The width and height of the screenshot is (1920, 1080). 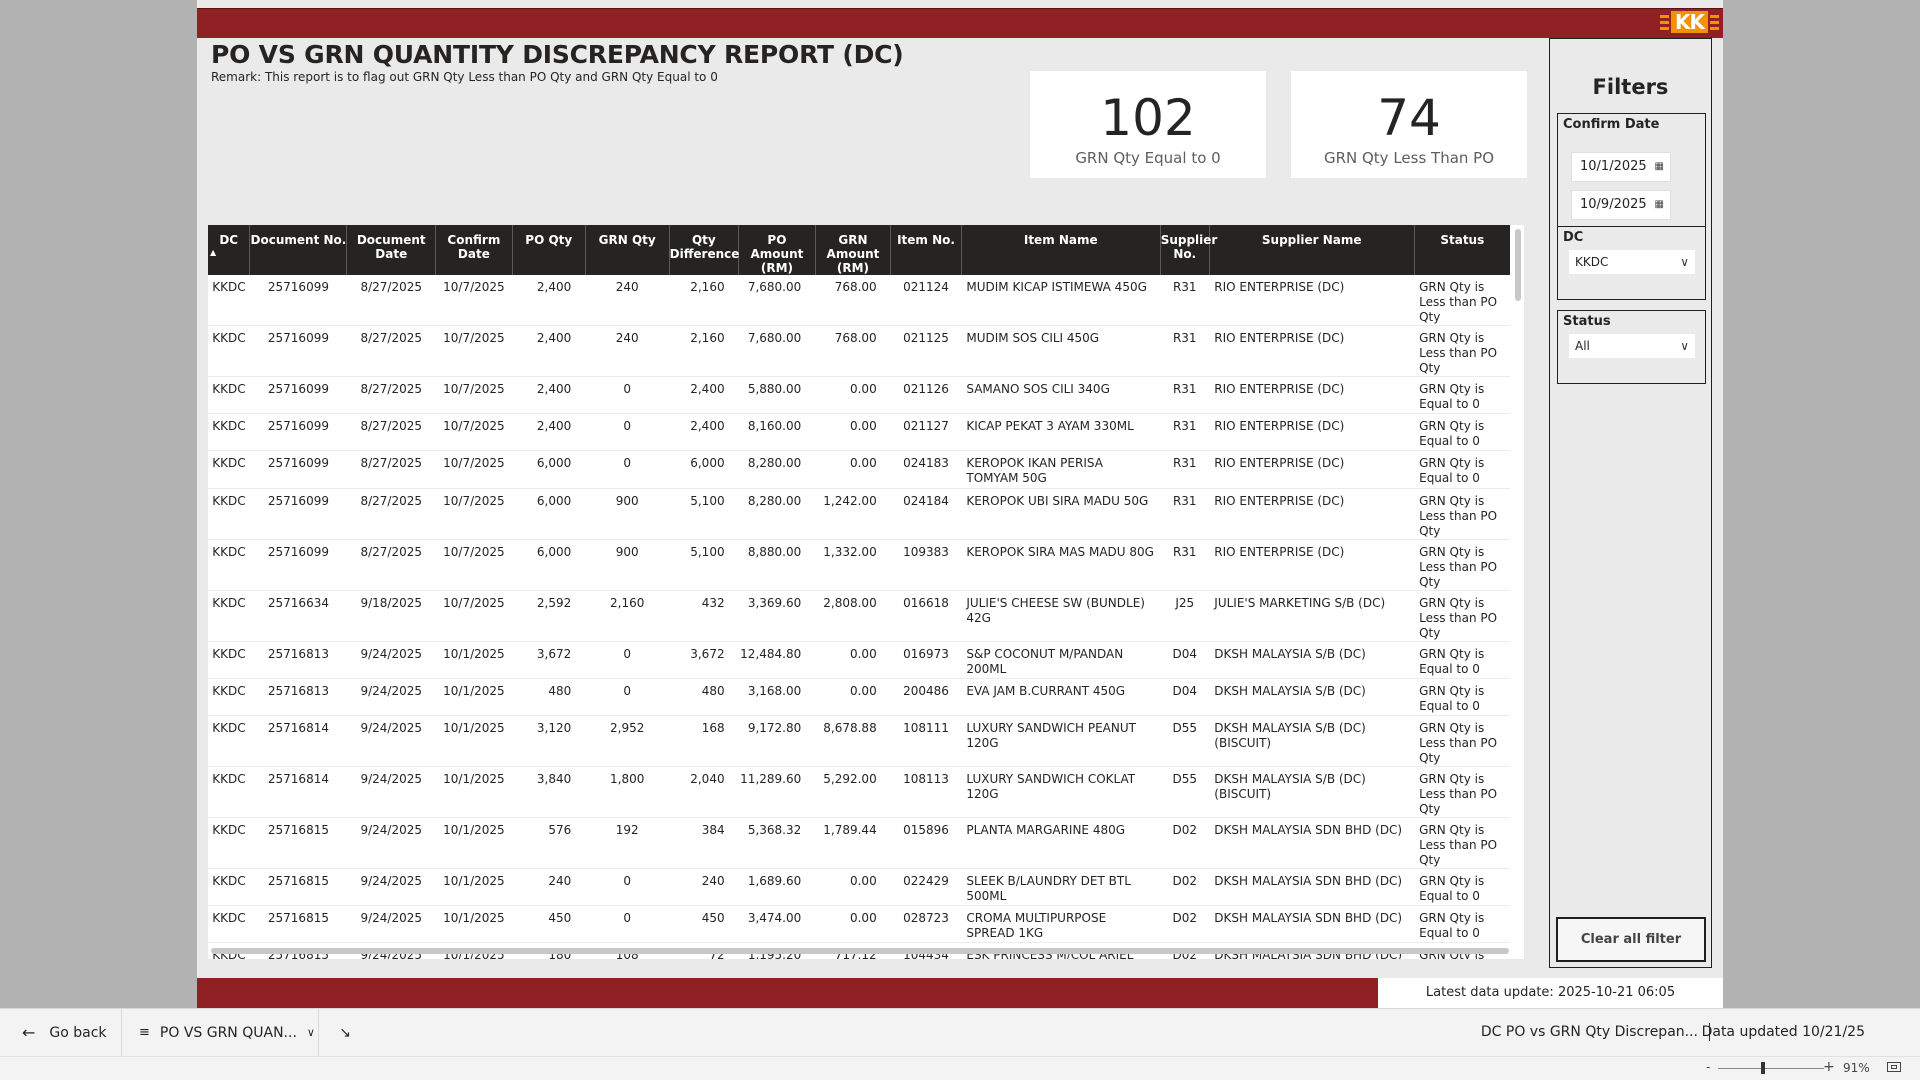 I want to click on slicer-label: Confirm Date, so click(x=1611, y=124).